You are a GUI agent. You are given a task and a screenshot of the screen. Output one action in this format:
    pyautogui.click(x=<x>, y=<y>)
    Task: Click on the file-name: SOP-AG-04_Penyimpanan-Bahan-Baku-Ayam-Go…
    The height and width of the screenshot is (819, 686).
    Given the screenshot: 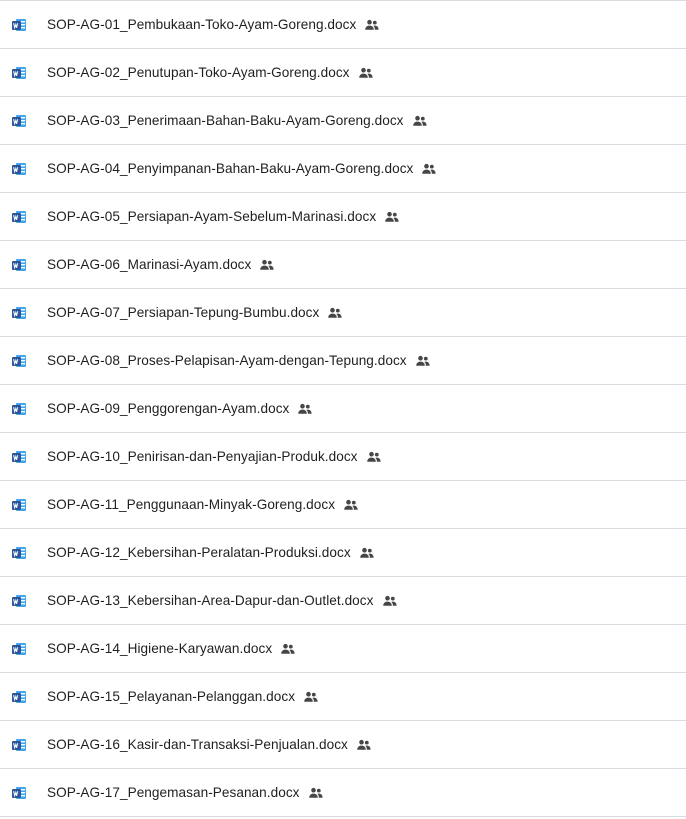 What is the action you would take?
    pyautogui.click(x=230, y=168)
    